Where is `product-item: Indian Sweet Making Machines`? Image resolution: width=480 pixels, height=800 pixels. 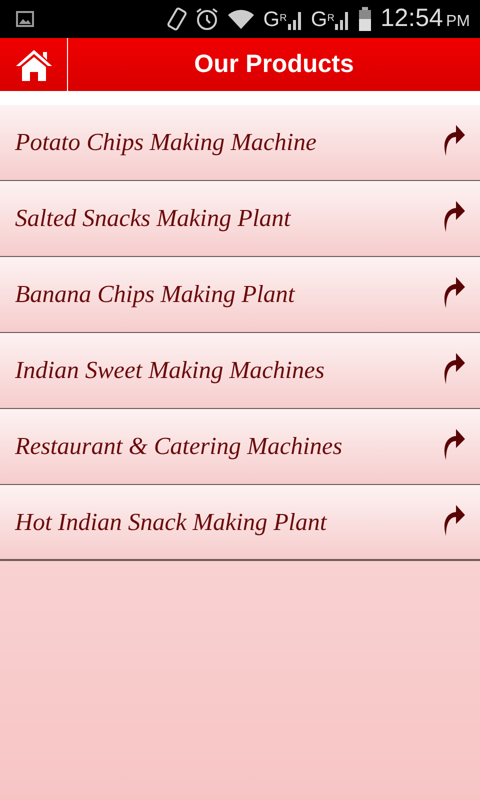
product-item: Indian Sweet Making Machines is located at coordinates (240, 371).